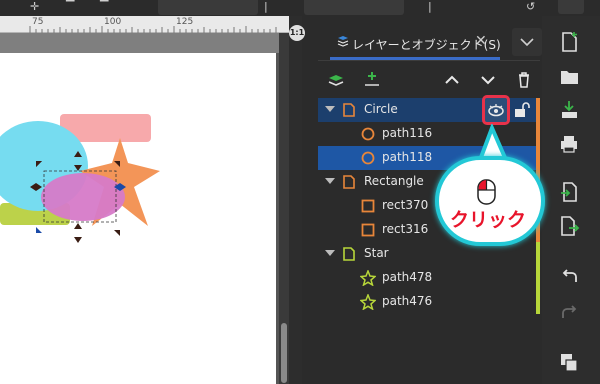 Image resolution: width=600 pixels, height=384 pixels. What do you see at coordinates (570, 76) in the screenshot?
I see `open-folder-icon` at bounding box center [570, 76].